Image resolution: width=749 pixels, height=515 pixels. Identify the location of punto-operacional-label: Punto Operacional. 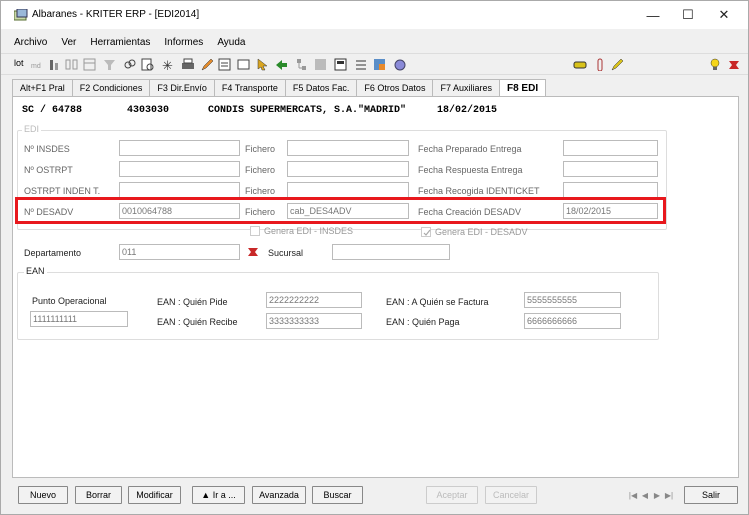
(69, 301).